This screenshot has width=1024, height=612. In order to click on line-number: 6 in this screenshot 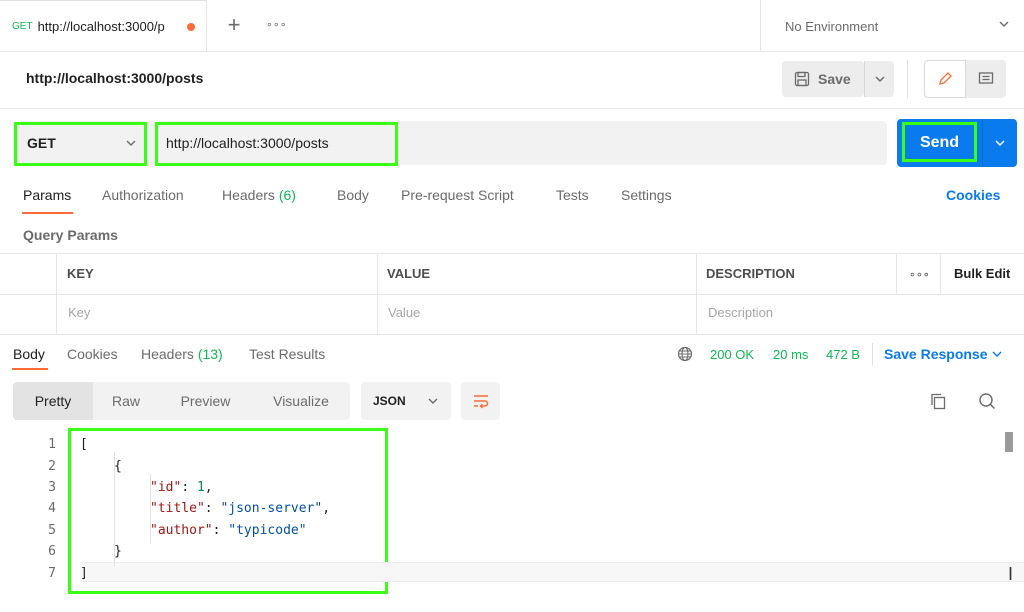, I will do `click(52, 551)`.